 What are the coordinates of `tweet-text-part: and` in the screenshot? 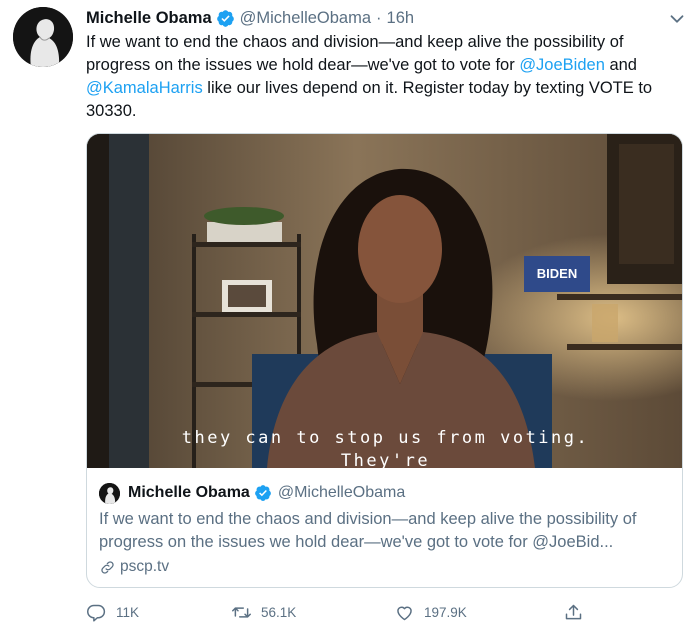 It's located at (620, 65).